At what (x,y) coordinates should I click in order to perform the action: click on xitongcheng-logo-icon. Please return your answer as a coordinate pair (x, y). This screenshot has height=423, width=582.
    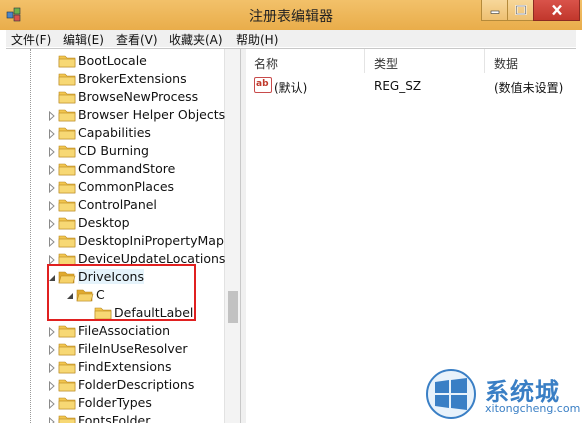
    Looking at the image, I should click on (451, 394).